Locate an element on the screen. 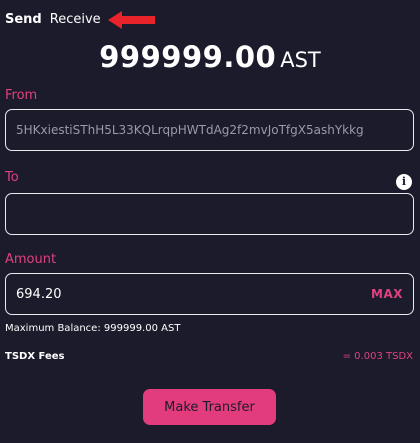 Image resolution: width=420 pixels, height=443 pixels. info-icon: i is located at coordinates (404, 182).